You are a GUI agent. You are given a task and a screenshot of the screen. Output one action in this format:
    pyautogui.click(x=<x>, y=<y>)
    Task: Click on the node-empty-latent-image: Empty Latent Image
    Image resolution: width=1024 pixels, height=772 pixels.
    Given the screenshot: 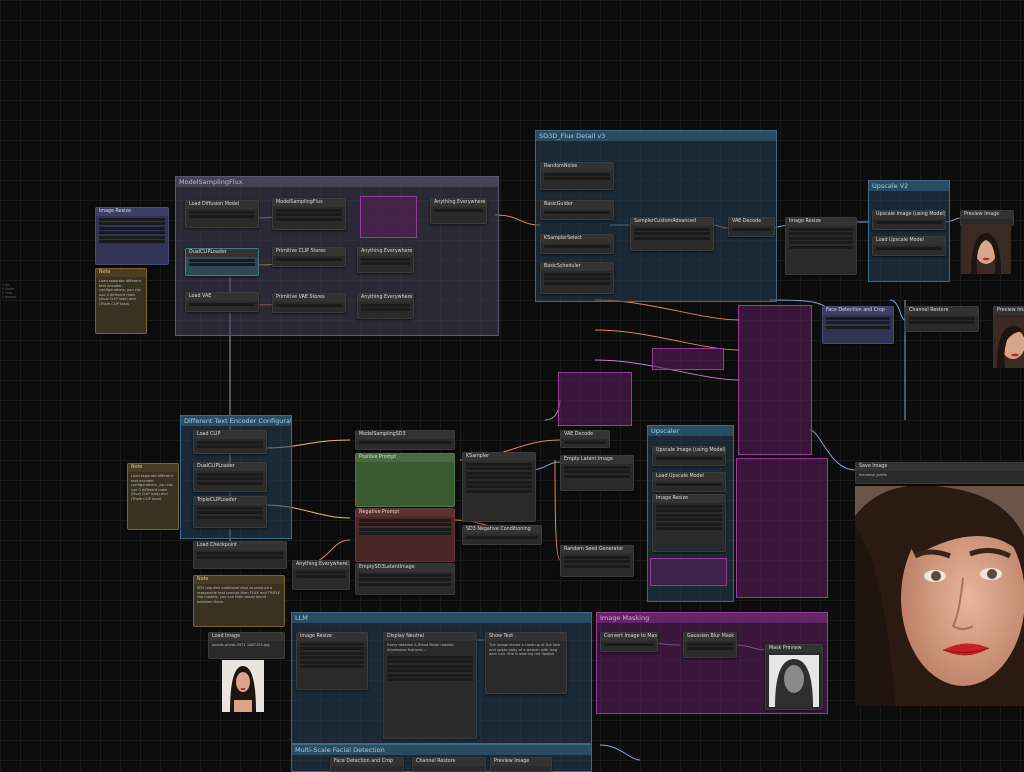 What is the action you would take?
    pyautogui.click(x=597, y=473)
    